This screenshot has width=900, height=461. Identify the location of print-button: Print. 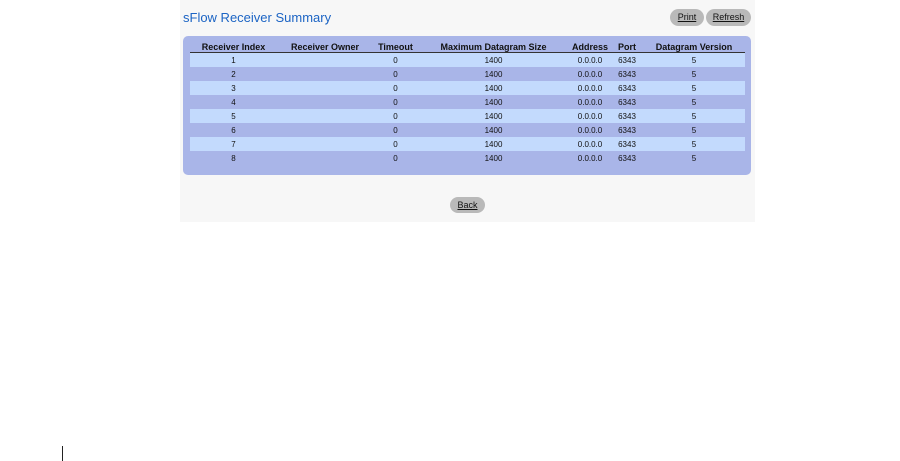
(687, 17).